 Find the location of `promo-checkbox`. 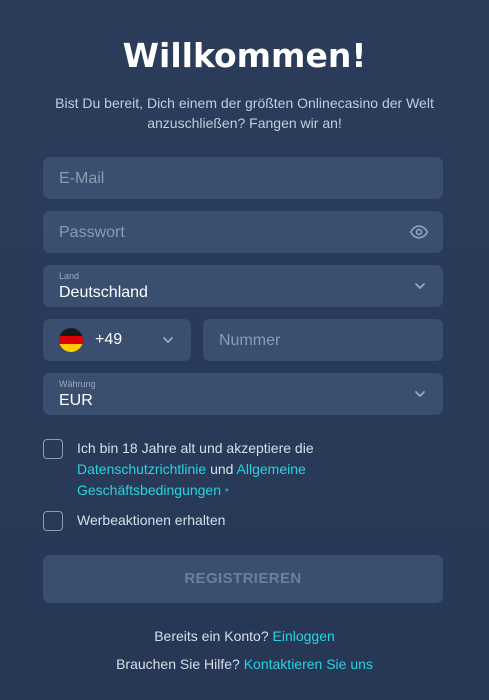

promo-checkbox is located at coordinates (53, 521).